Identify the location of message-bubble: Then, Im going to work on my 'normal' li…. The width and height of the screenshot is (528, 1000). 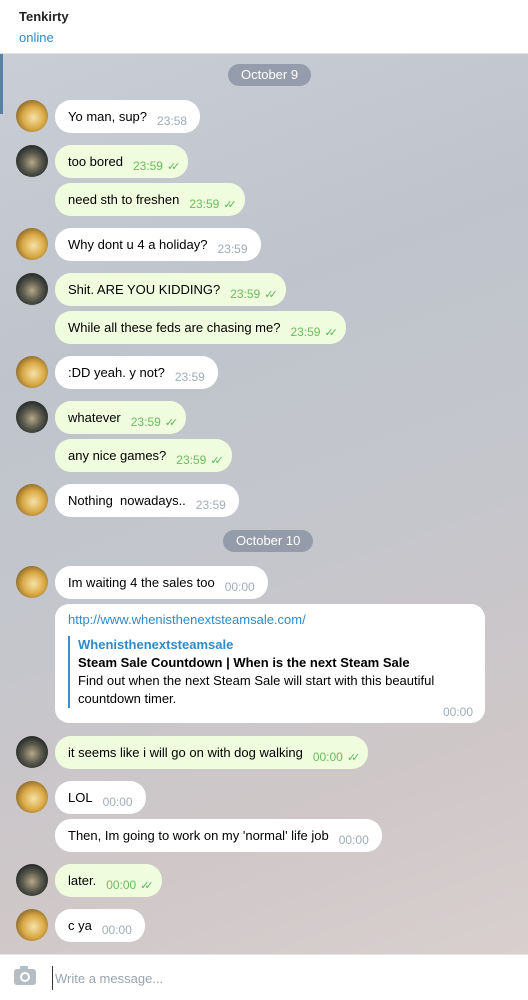
(218, 835).